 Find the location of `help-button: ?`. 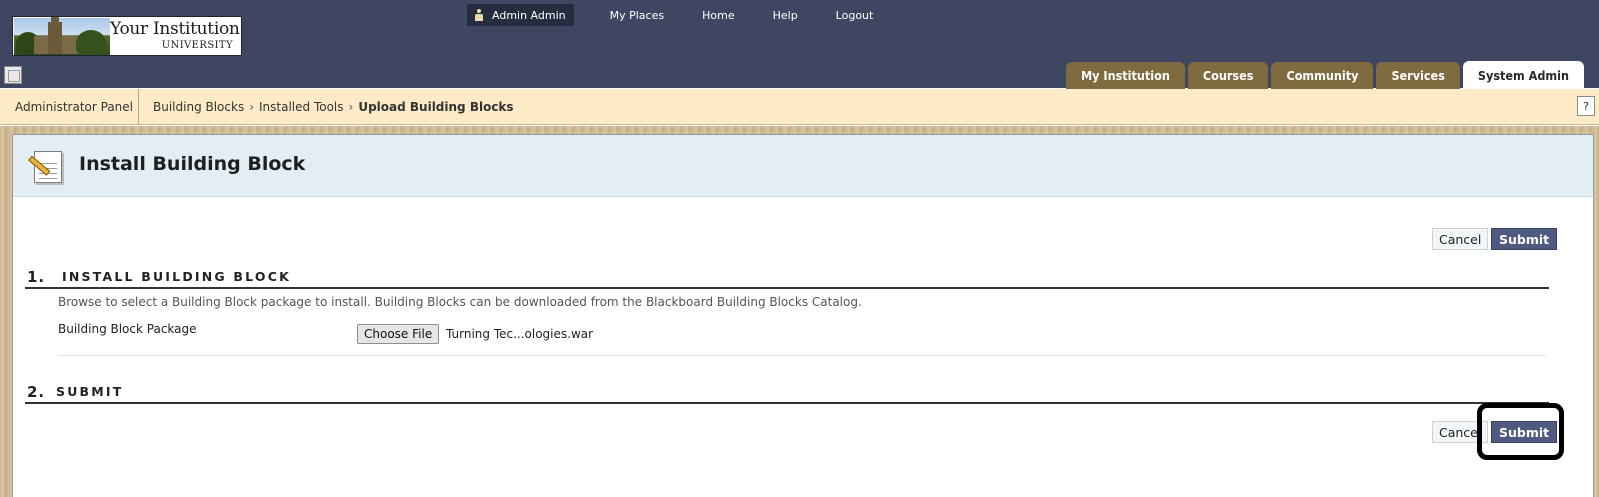

help-button: ? is located at coordinates (1586, 106).